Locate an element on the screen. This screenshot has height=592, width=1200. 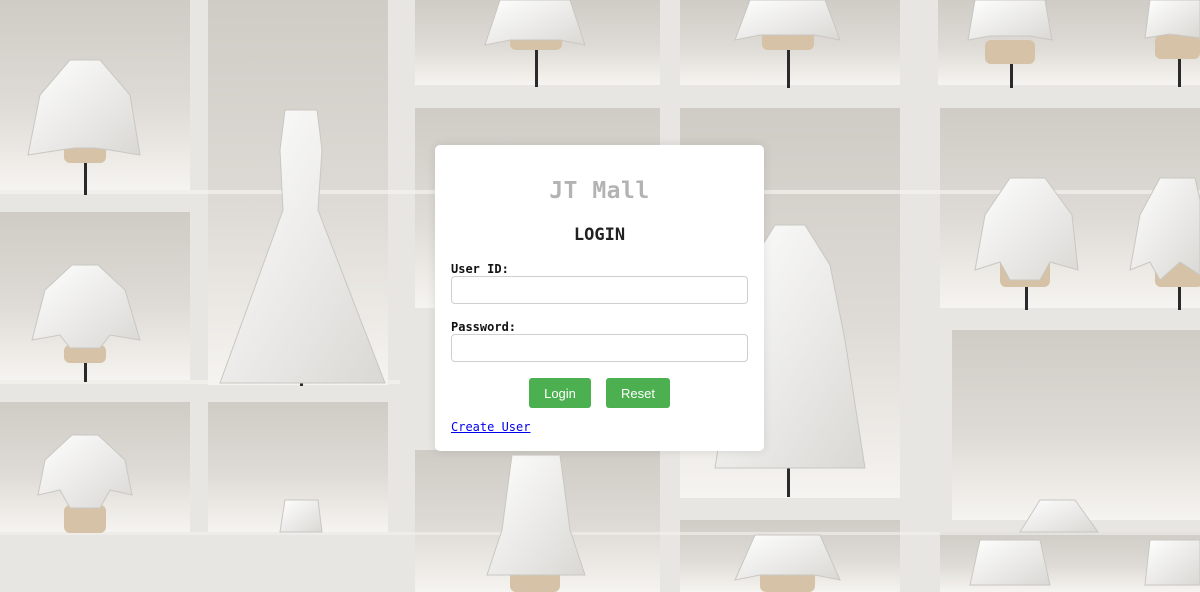
password-label: Password: is located at coordinates (484, 327).